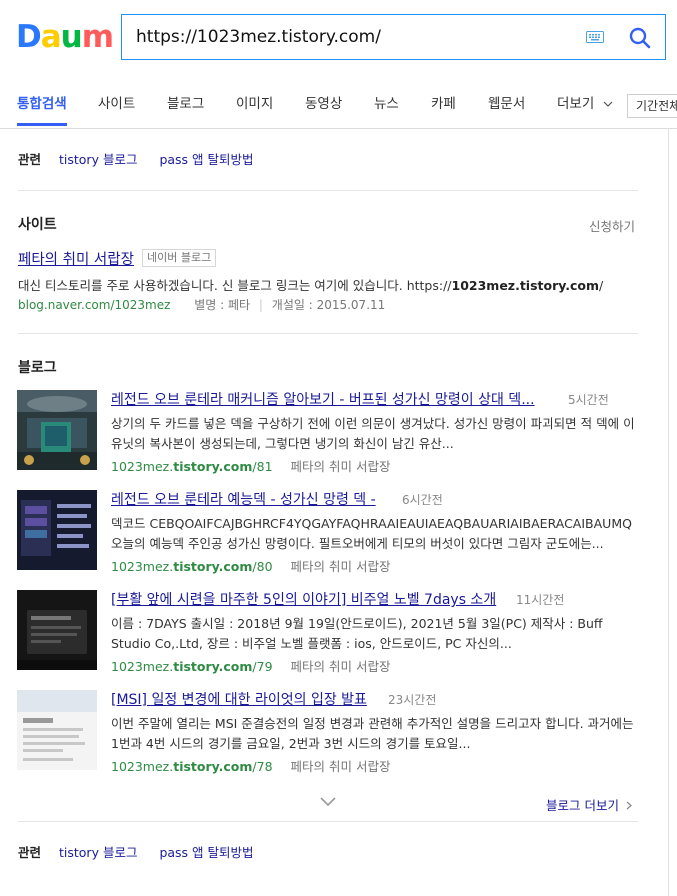 The width and height of the screenshot is (677, 896). Describe the element at coordinates (323, 105) in the screenshot. I see `tab-video: 동영상` at that location.